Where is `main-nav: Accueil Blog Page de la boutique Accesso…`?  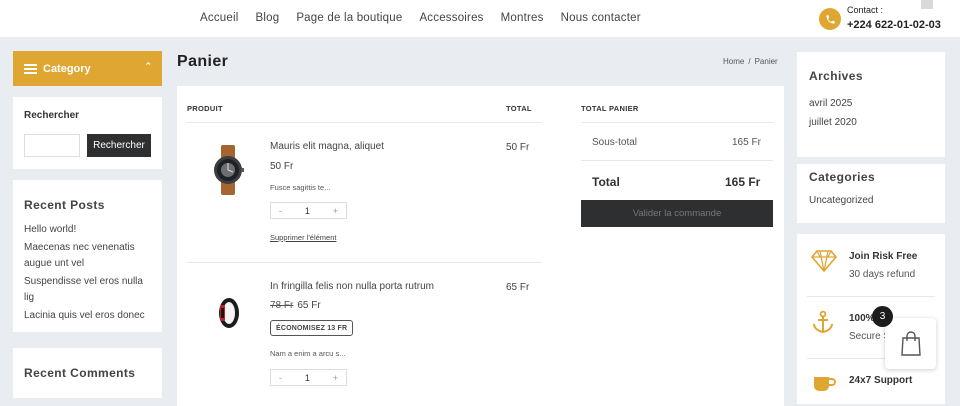
main-nav: Accueil Blog Page de la boutique Accesso… is located at coordinates (429, 18).